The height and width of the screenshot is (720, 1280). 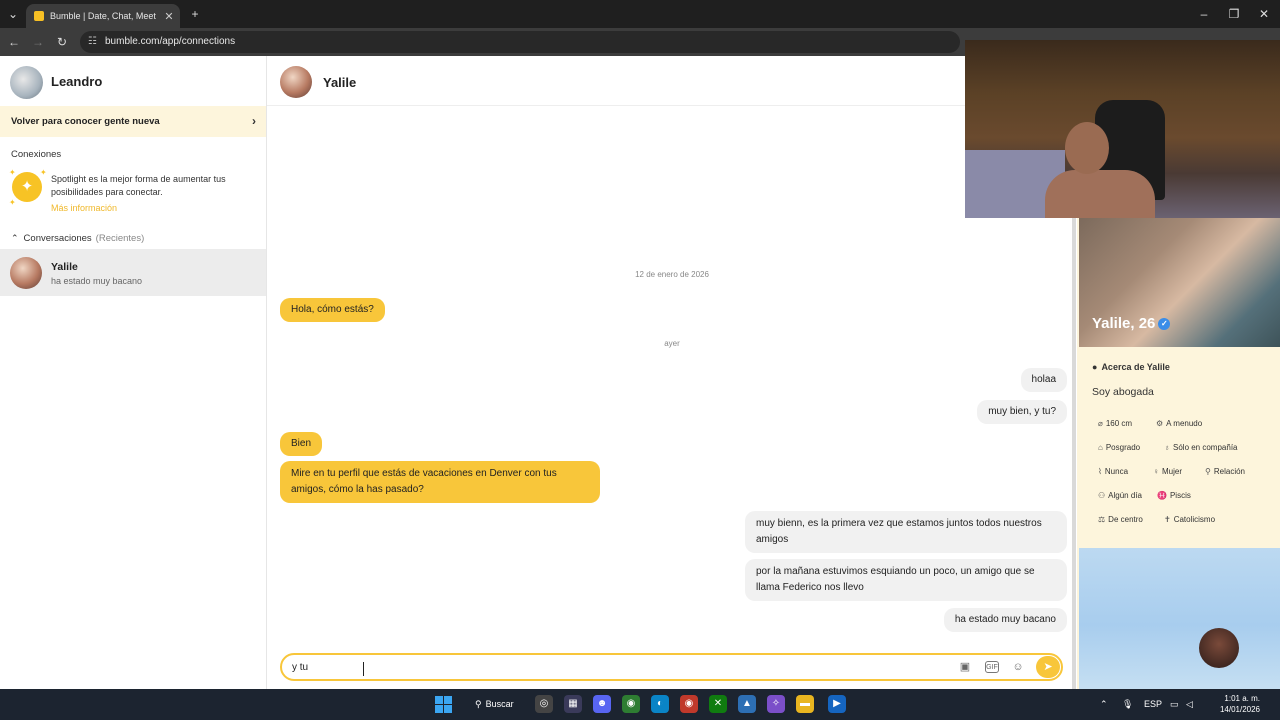 I want to click on ruler-icon: ⌀, so click(x=1100, y=423).